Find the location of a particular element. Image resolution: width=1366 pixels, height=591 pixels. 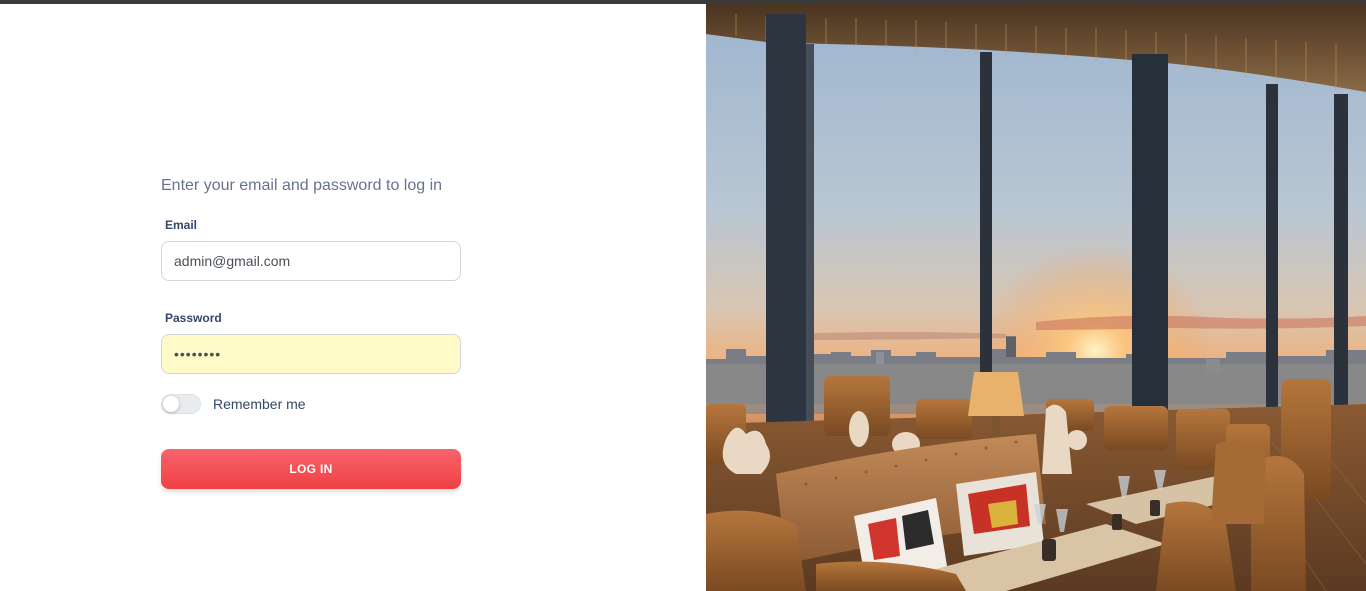

remember-me-label: Remember me is located at coordinates (259, 404).